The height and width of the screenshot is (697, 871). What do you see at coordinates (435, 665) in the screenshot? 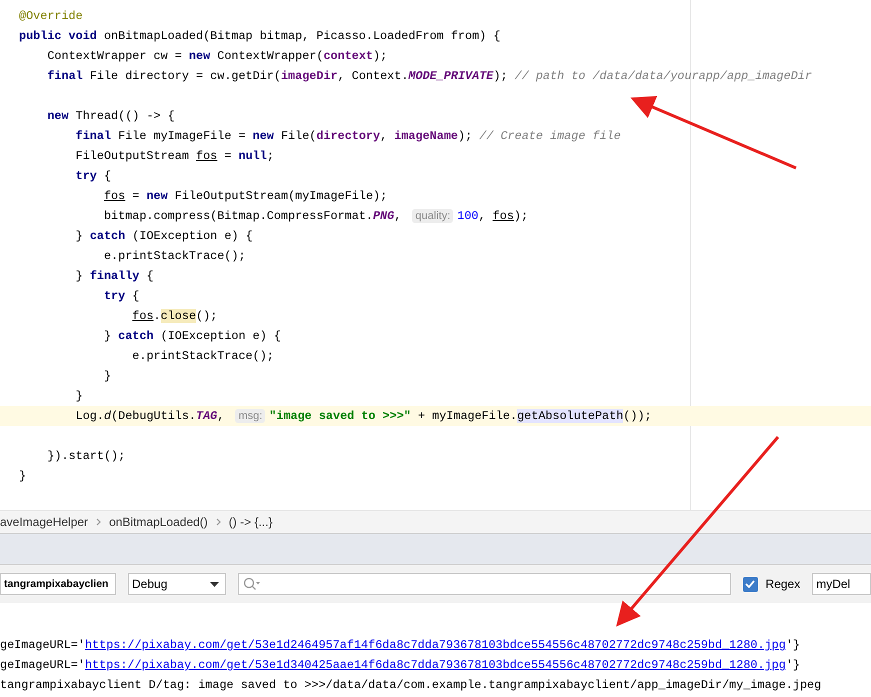
I see `url-link: https://pixabay.com/get/53e1d340425aae14f6da8c7dda793678103bdce554556c48702772dc9748c259bd_1280.jpg` at bounding box center [435, 665].